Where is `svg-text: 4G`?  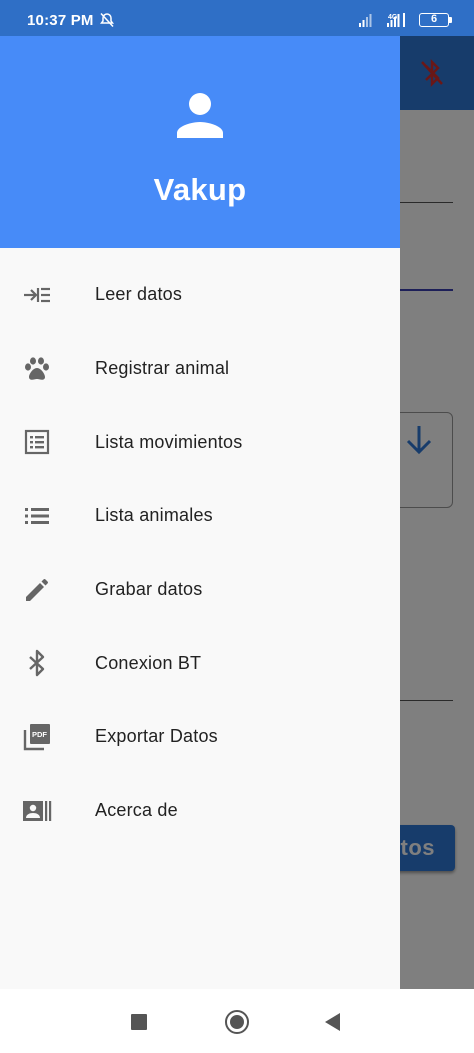 svg-text: 4G is located at coordinates (393, 17).